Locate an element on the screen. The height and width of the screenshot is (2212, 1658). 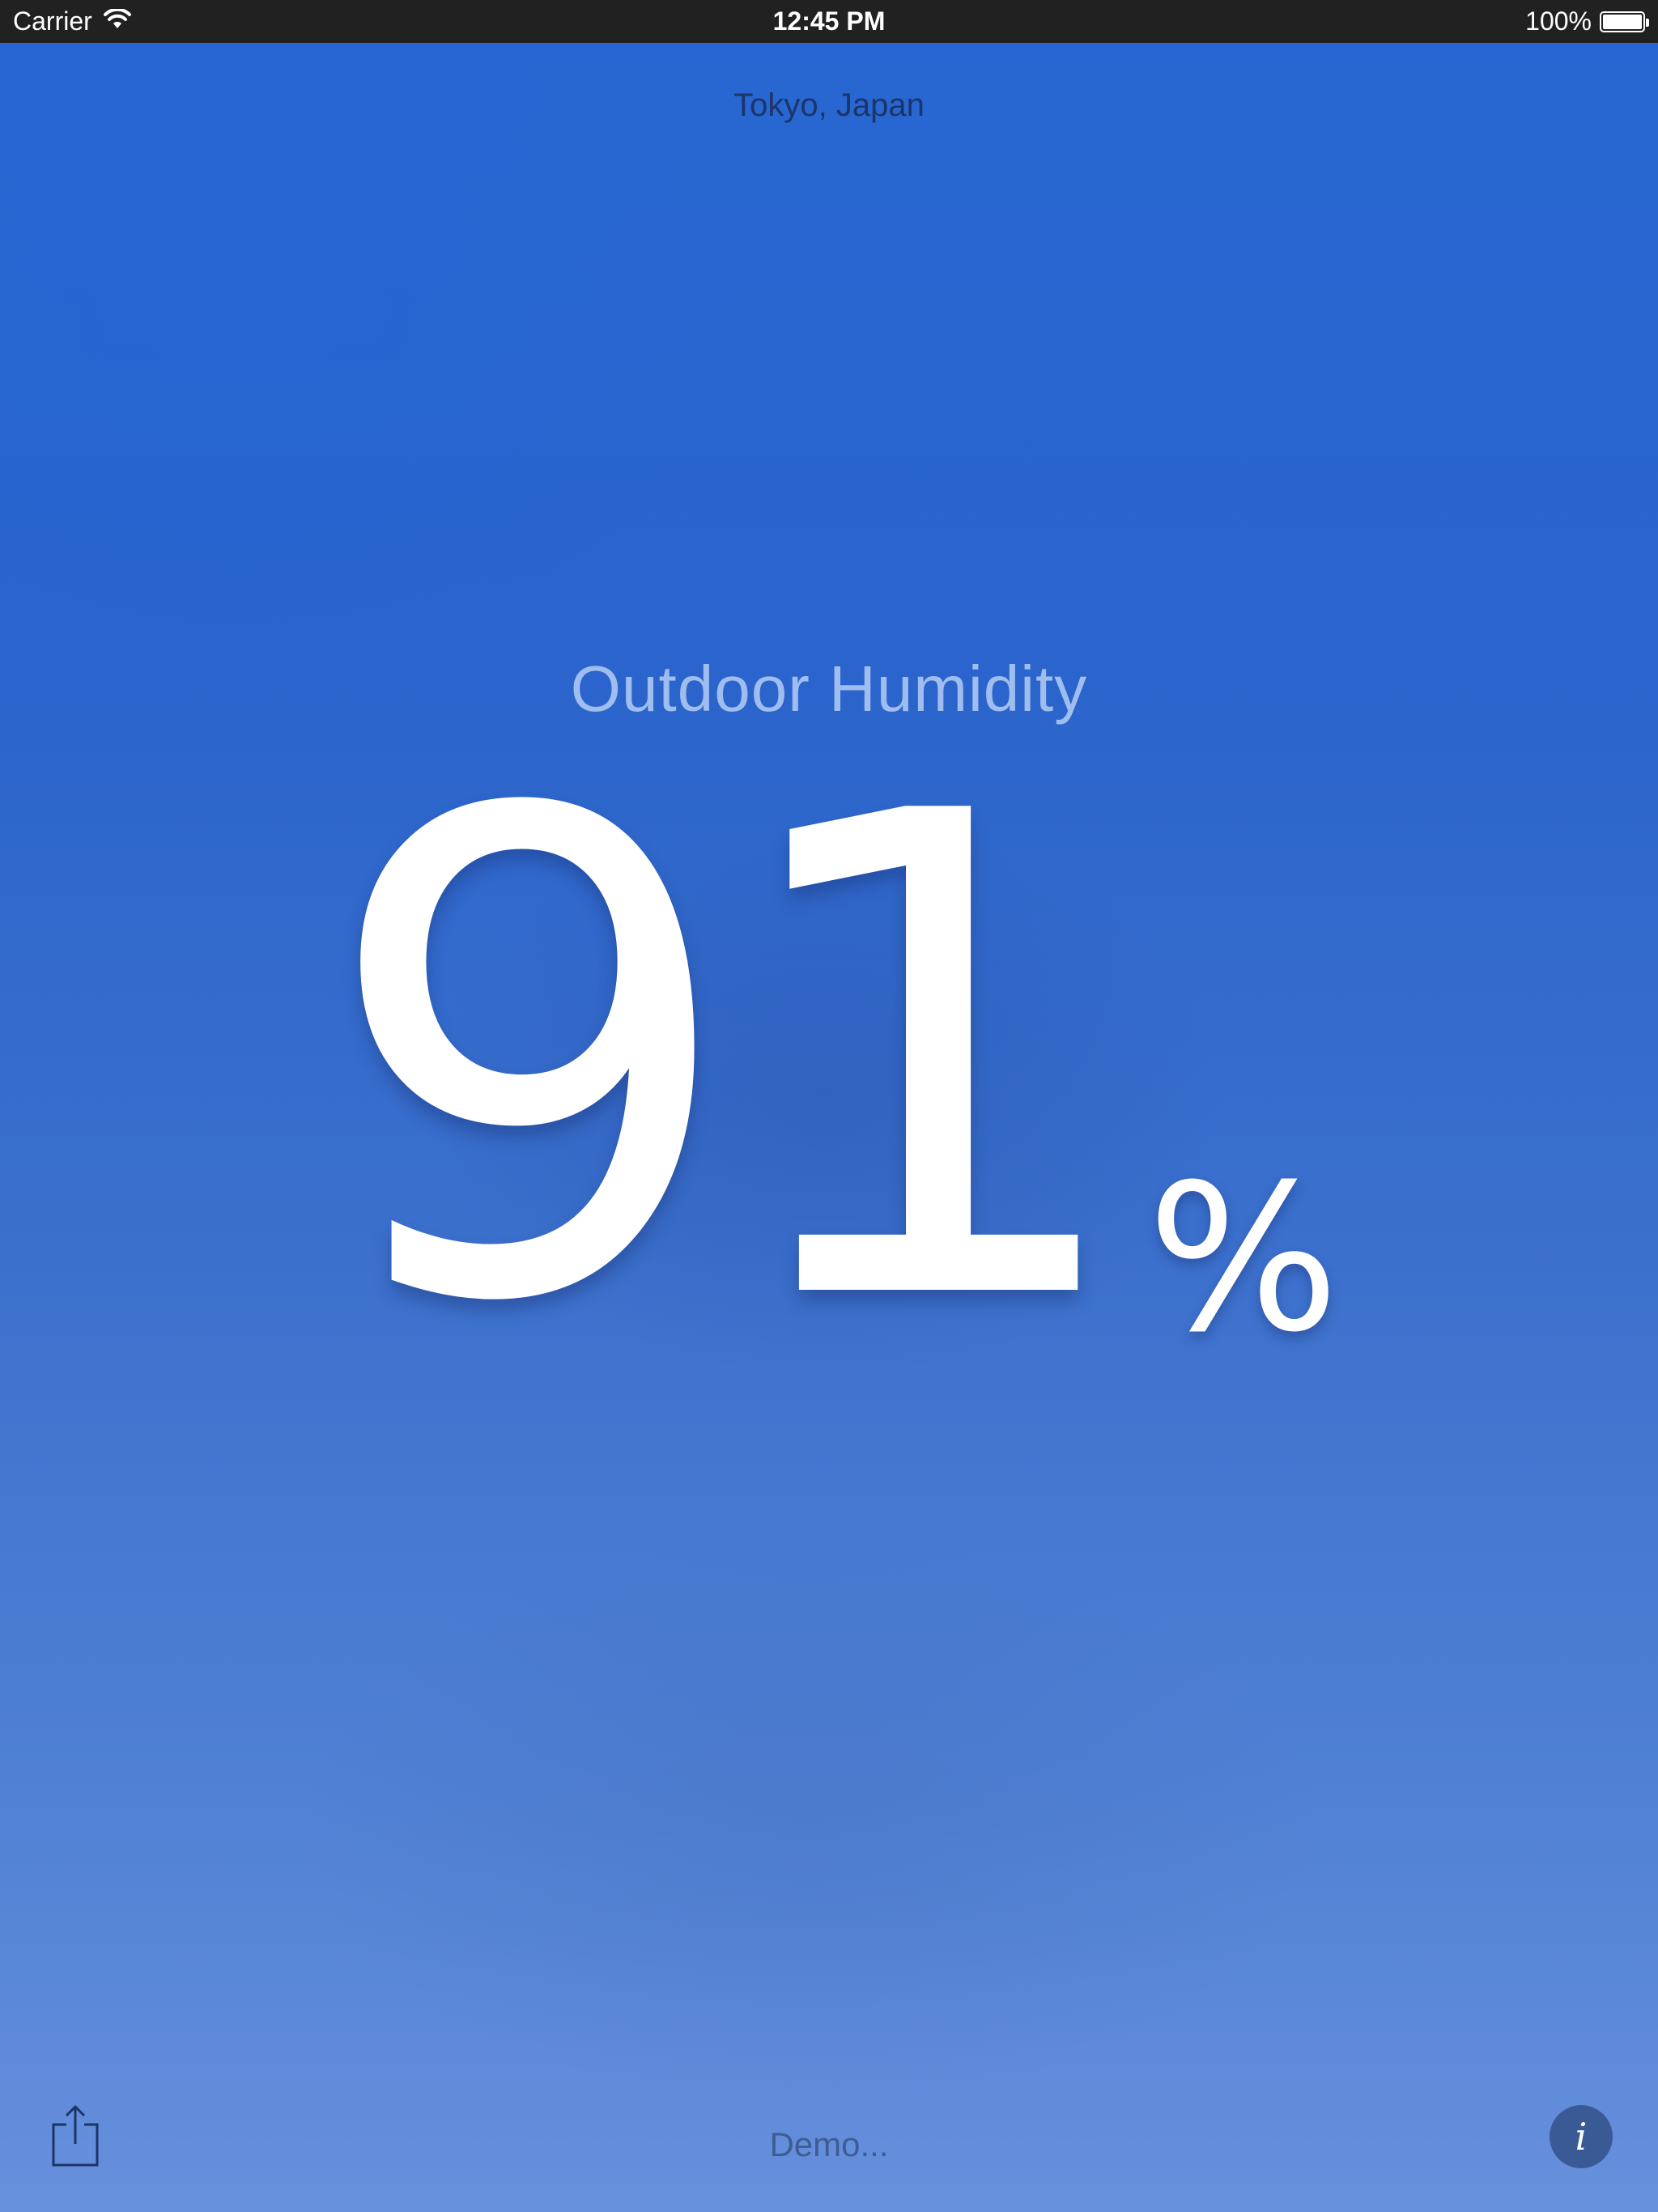
battery-percent: 100% is located at coordinates (1558, 21).